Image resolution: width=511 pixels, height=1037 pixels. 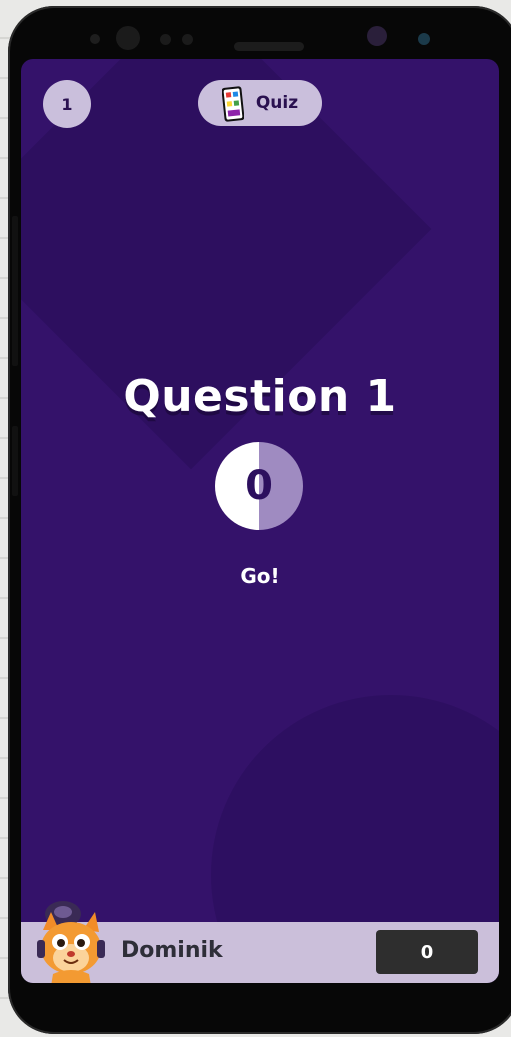 I want to click on countdown-timer: 0, so click(x=259, y=486).